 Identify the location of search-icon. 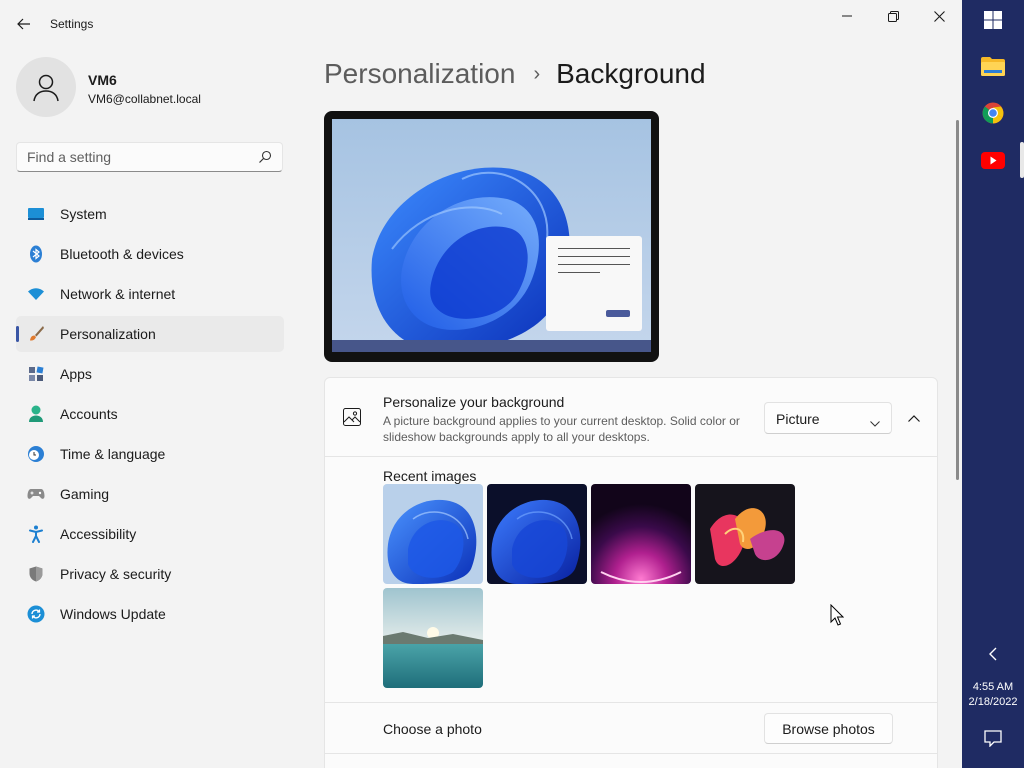
(265, 159).